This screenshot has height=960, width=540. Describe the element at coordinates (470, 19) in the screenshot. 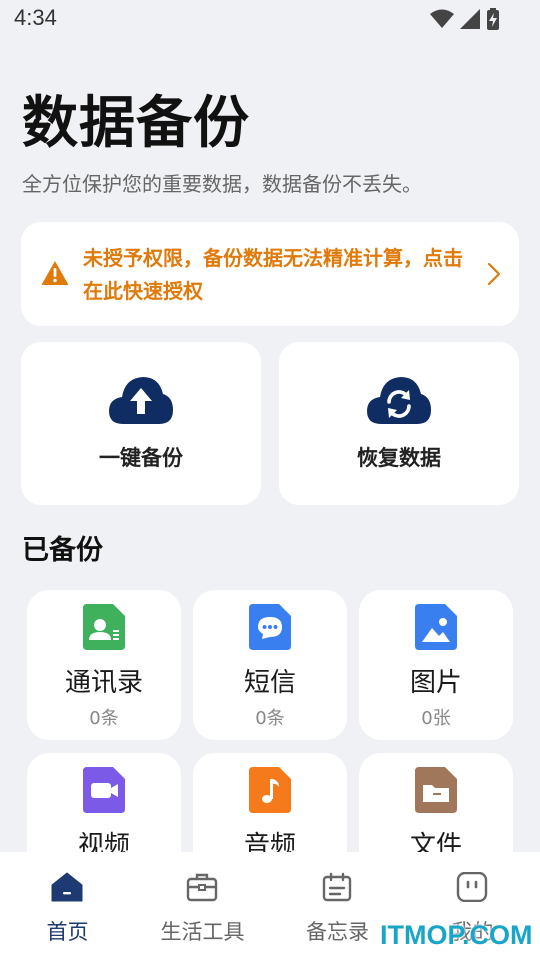

I see `cell-signal-icon` at that location.